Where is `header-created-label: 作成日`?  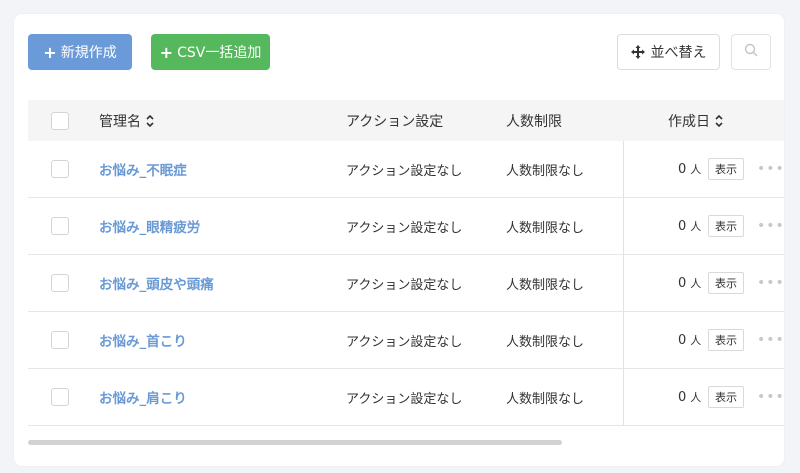
header-created-label: 作成日 is located at coordinates (689, 121).